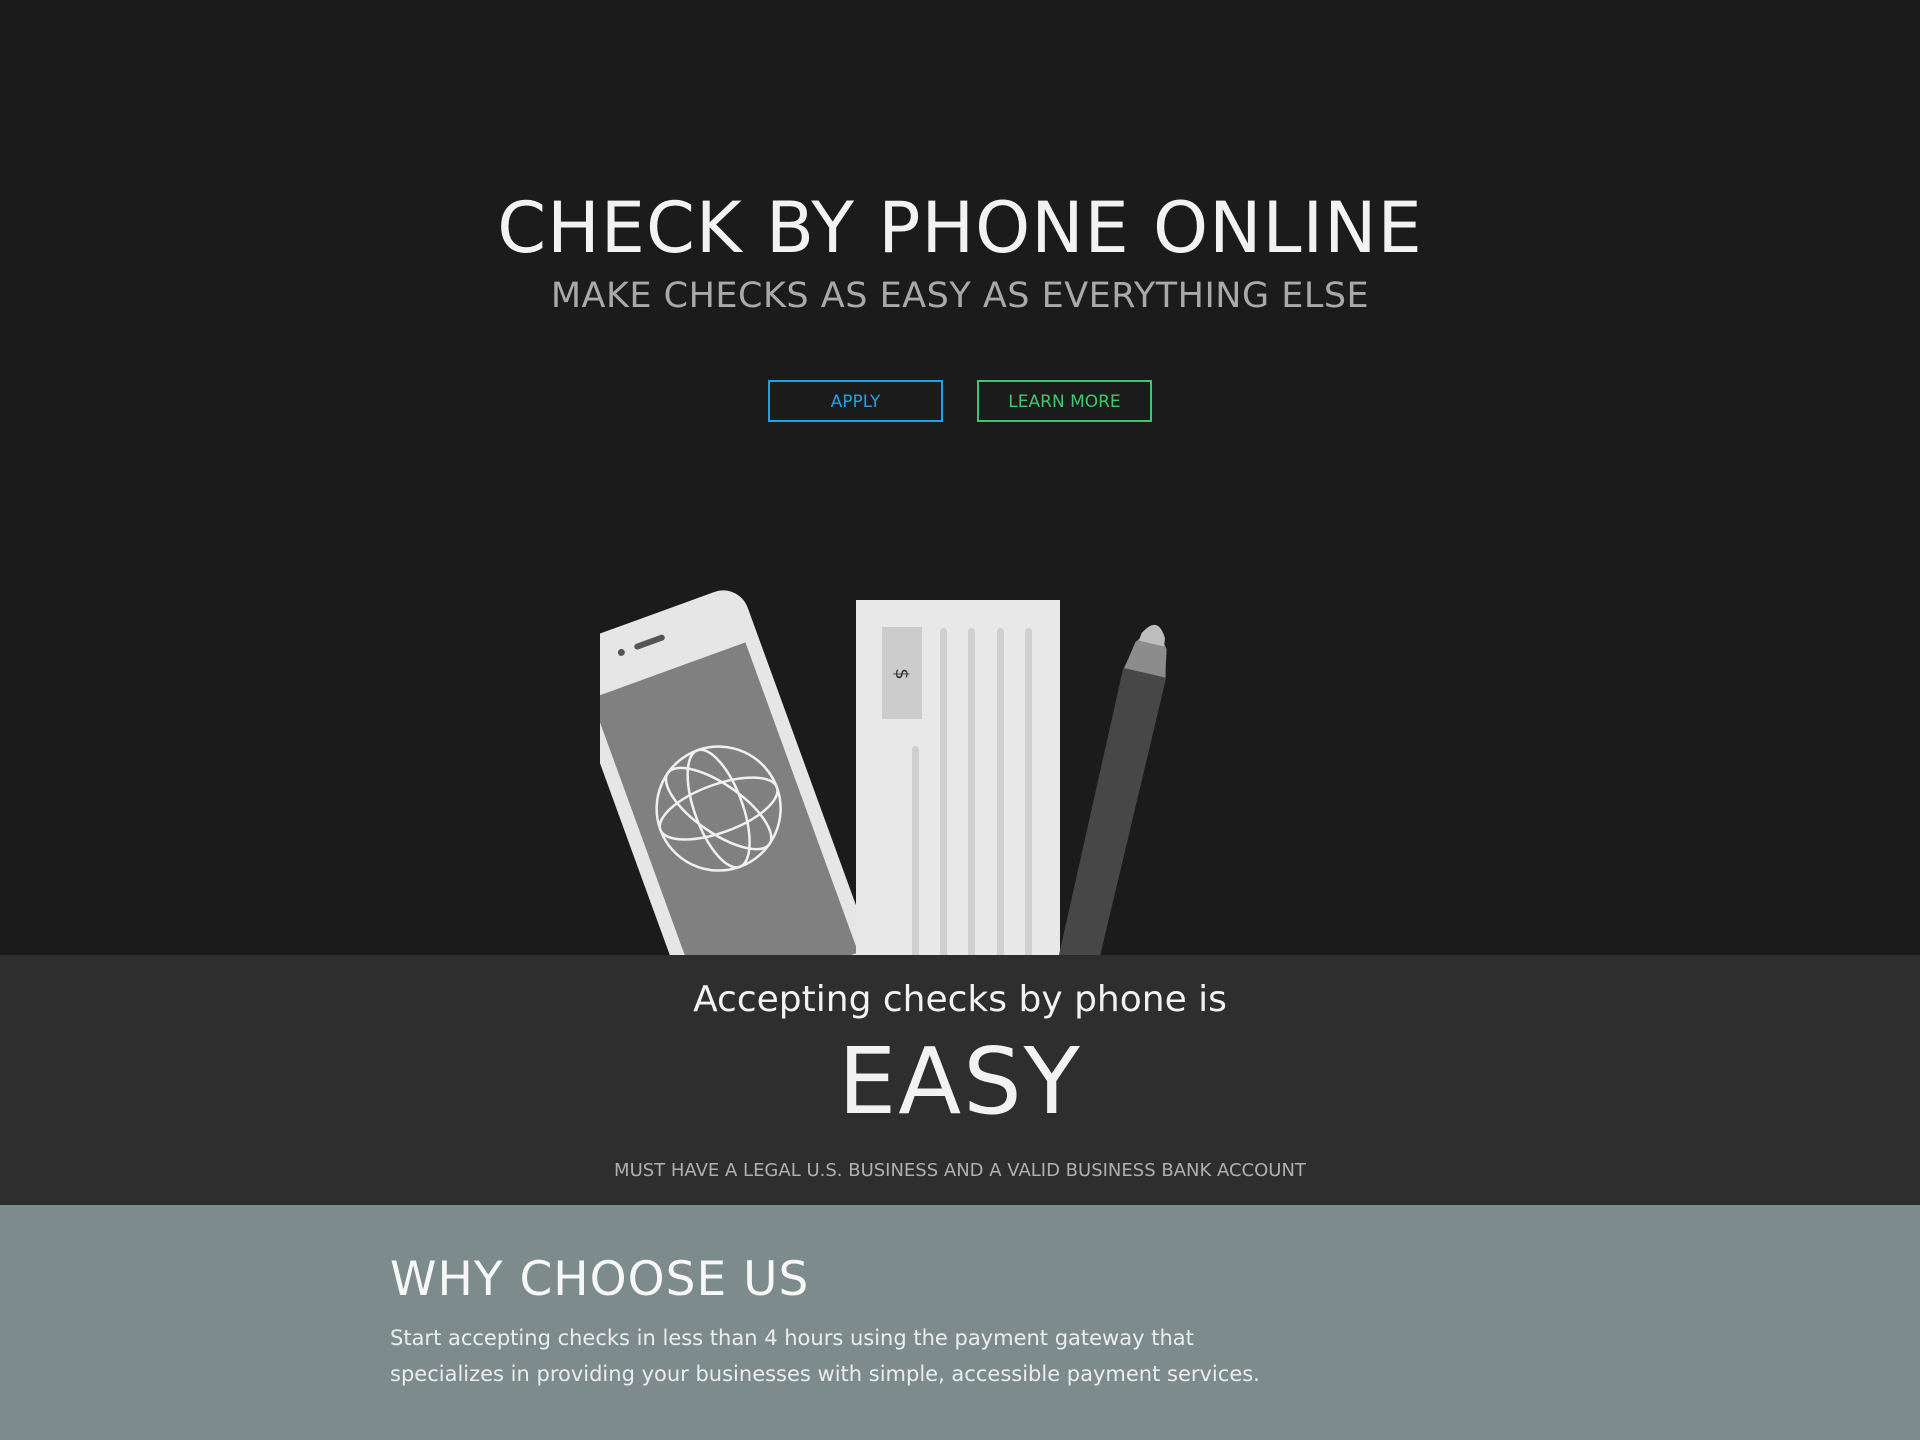 This screenshot has height=1440, width=1920. Describe the element at coordinates (960, 228) in the screenshot. I see `hero-title: CHECK BY PHONE ONLINE` at that location.